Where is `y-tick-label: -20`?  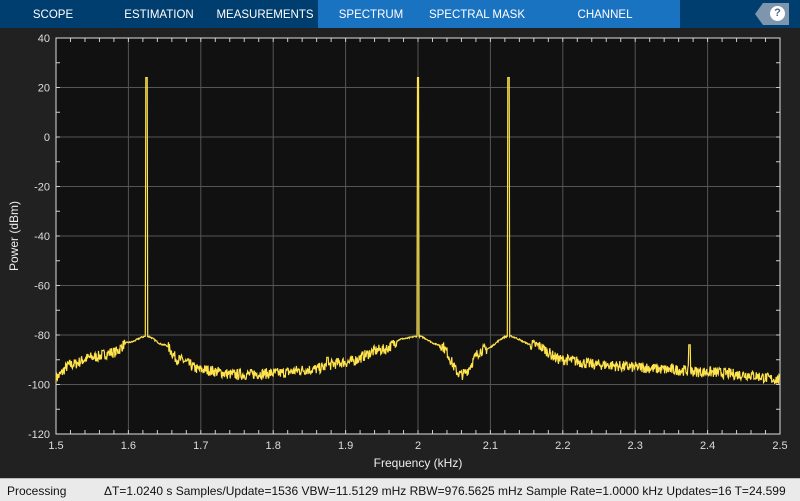 y-tick-label: -20 is located at coordinates (42, 188).